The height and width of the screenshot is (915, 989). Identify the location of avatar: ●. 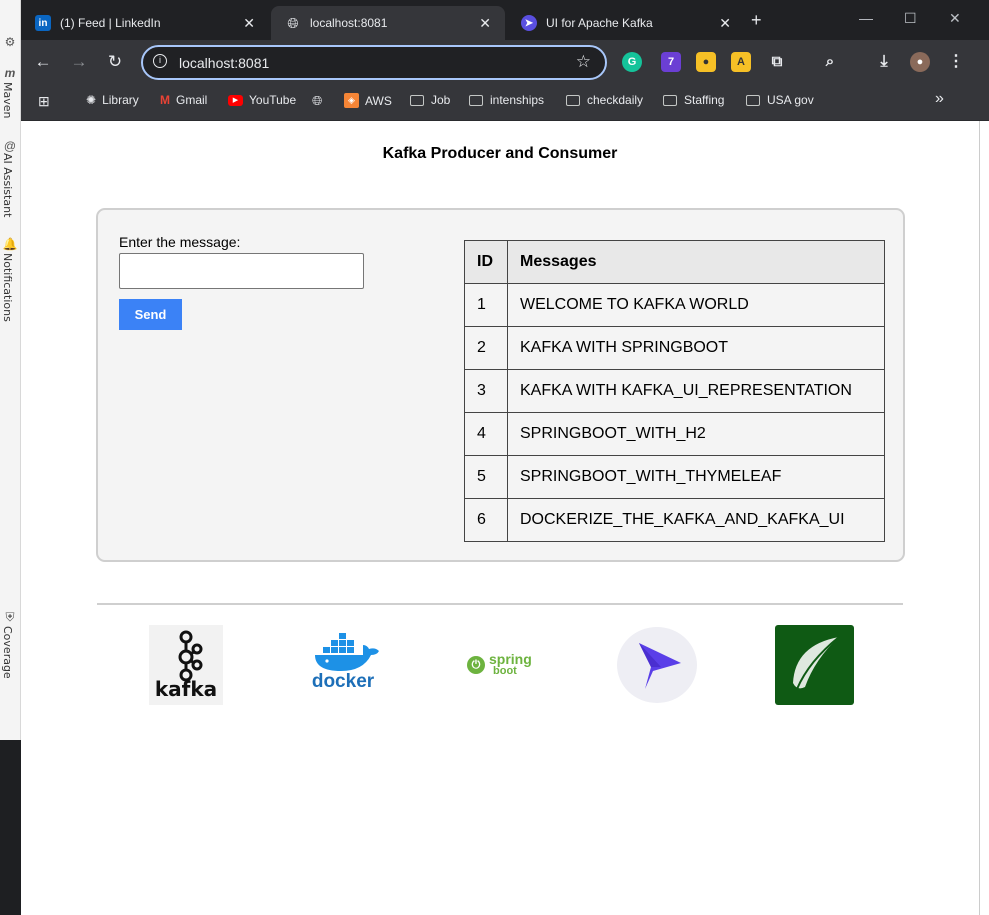
(920, 62).